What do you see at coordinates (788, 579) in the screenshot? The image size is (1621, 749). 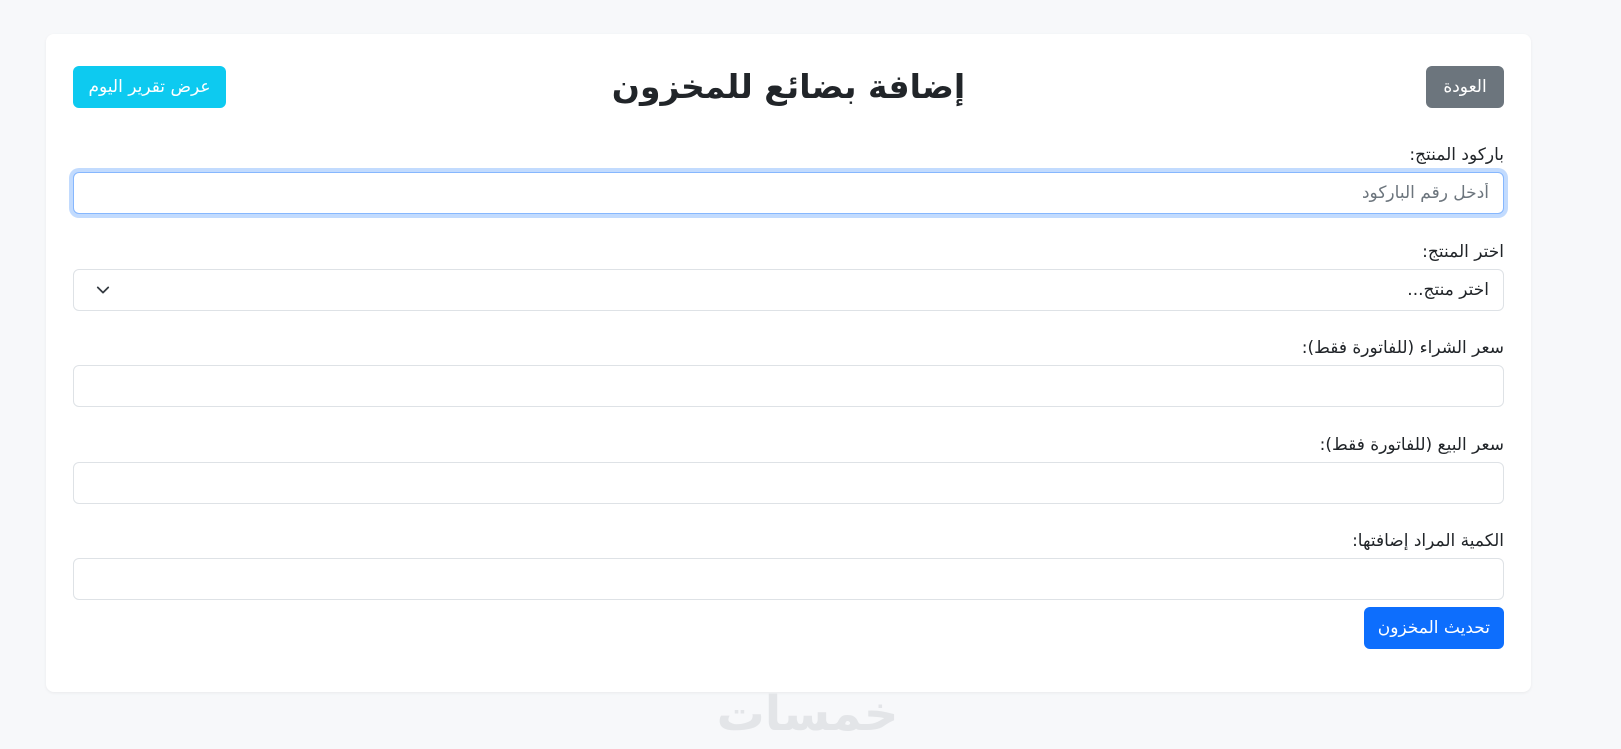 I see `quantity-input` at bounding box center [788, 579].